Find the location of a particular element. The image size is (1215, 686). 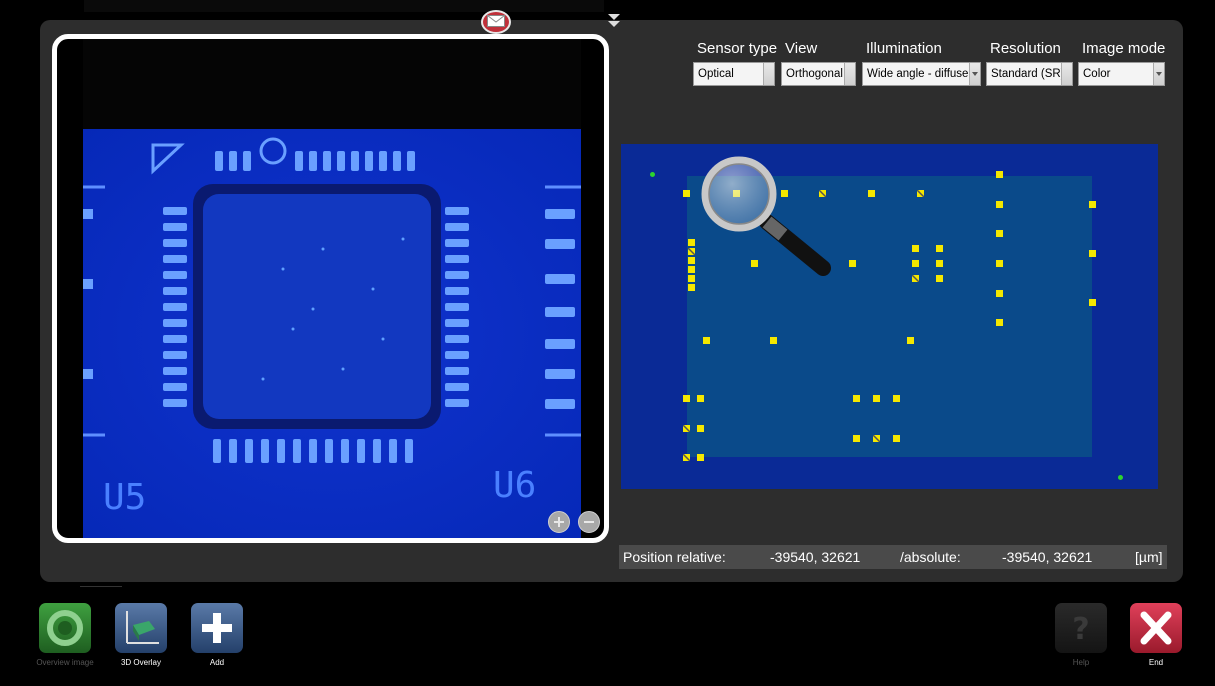

sensor-type-select: Optical is located at coordinates (734, 74).